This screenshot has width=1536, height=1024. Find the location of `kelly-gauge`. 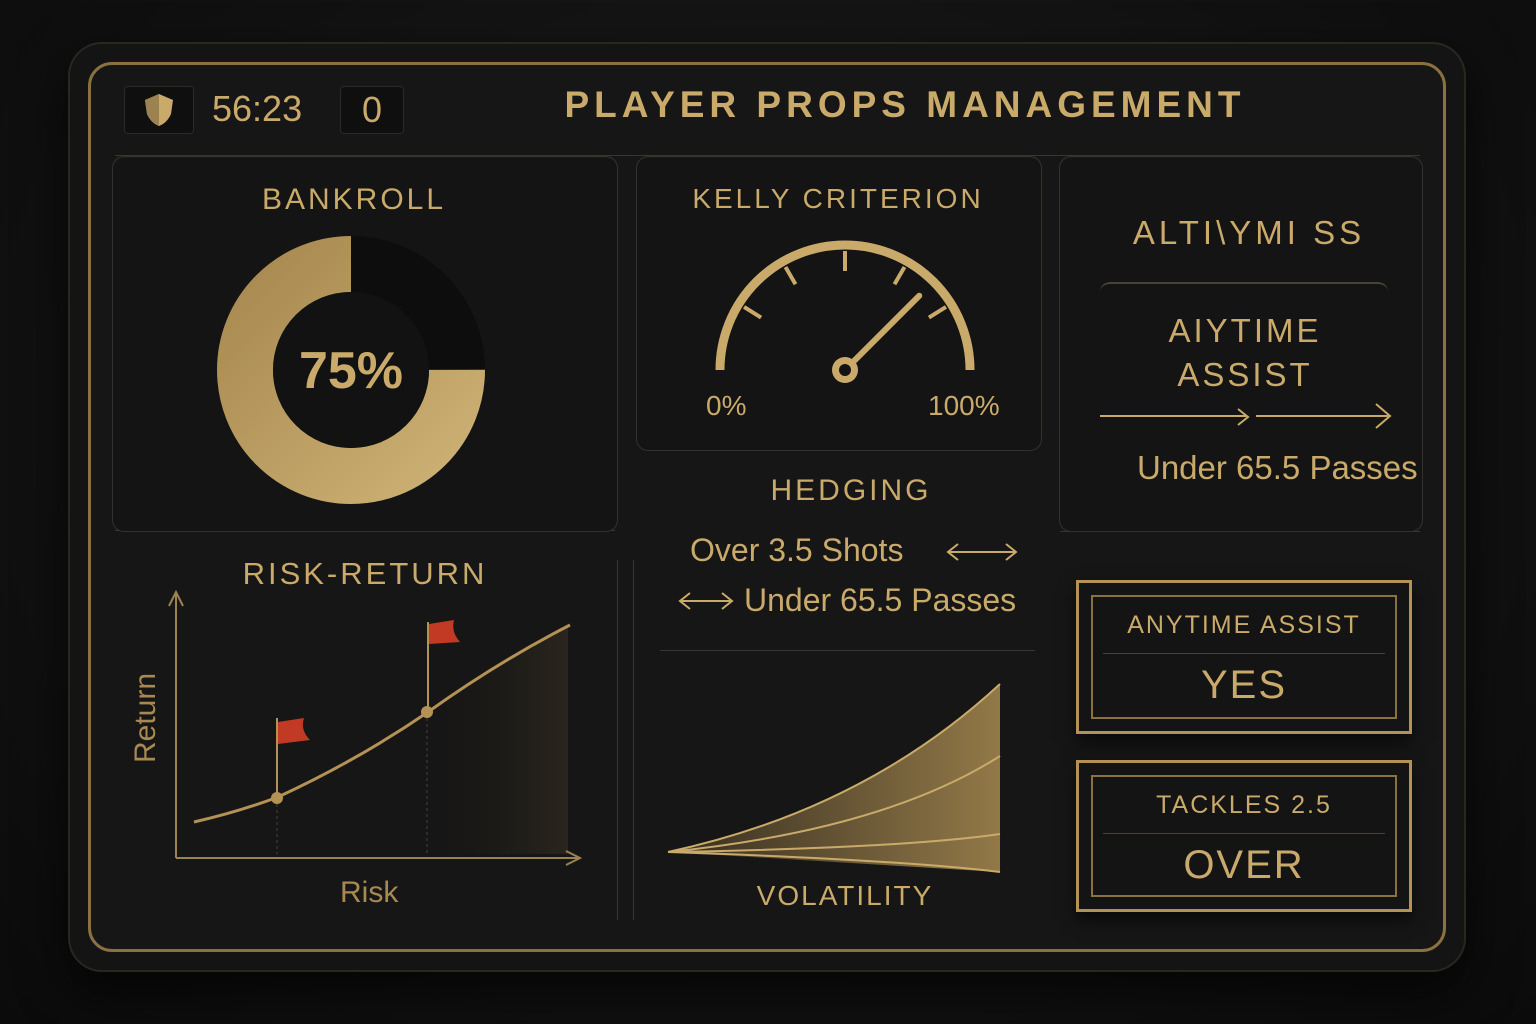

kelly-gauge is located at coordinates (845, 311).